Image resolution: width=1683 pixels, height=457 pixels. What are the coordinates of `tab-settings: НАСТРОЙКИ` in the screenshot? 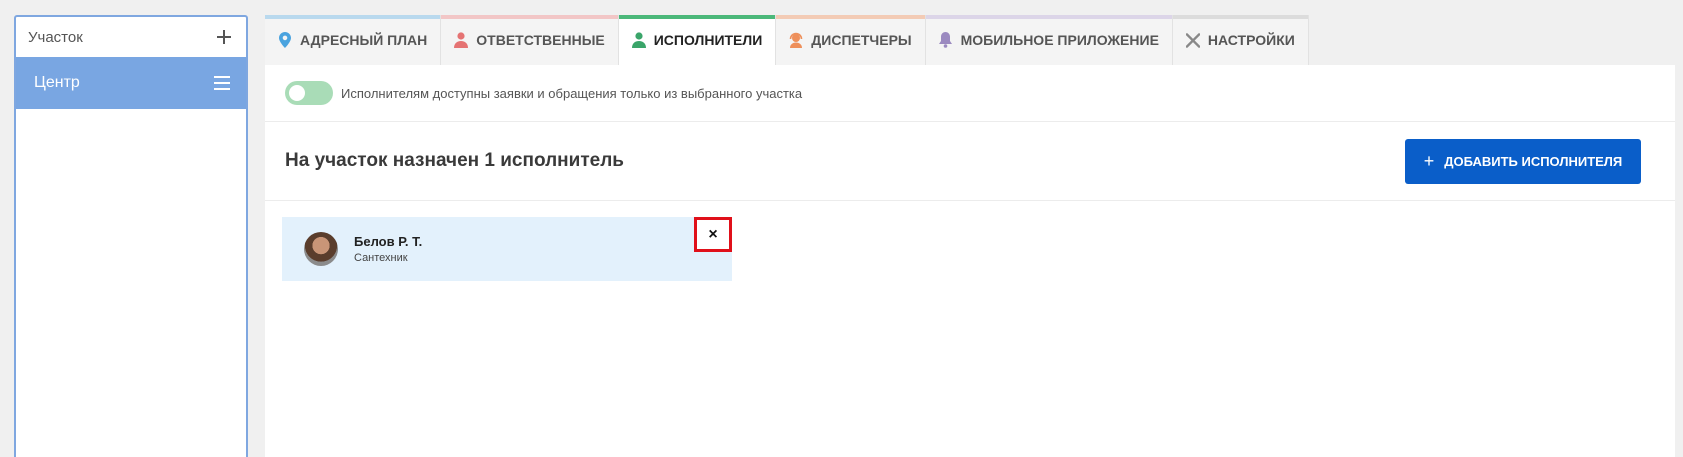 It's located at (1240, 40).